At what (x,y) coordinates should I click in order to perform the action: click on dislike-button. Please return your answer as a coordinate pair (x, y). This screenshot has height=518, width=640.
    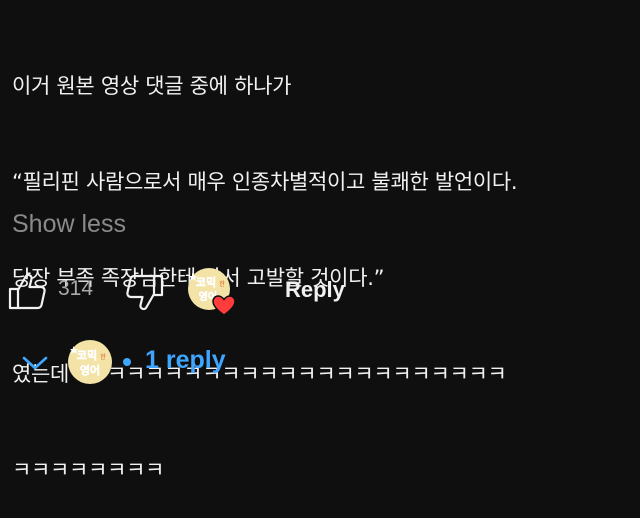
    Looking at the image, I should click on (145, 292).